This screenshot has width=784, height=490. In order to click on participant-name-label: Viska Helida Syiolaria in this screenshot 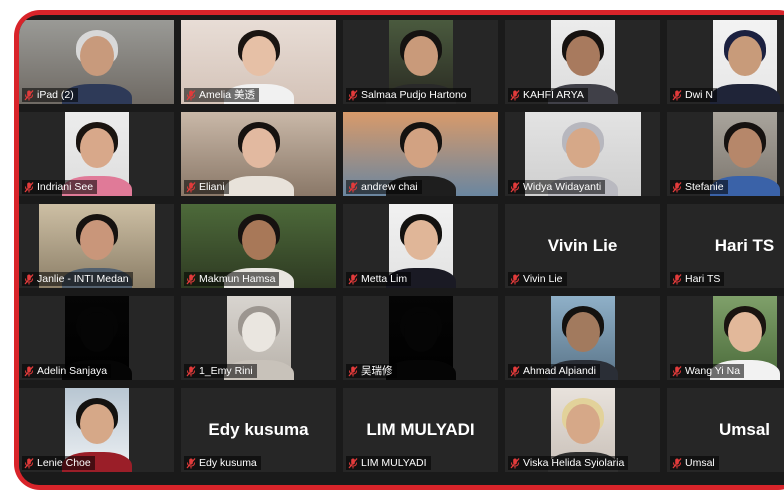, I will do `click(568, 463)`.